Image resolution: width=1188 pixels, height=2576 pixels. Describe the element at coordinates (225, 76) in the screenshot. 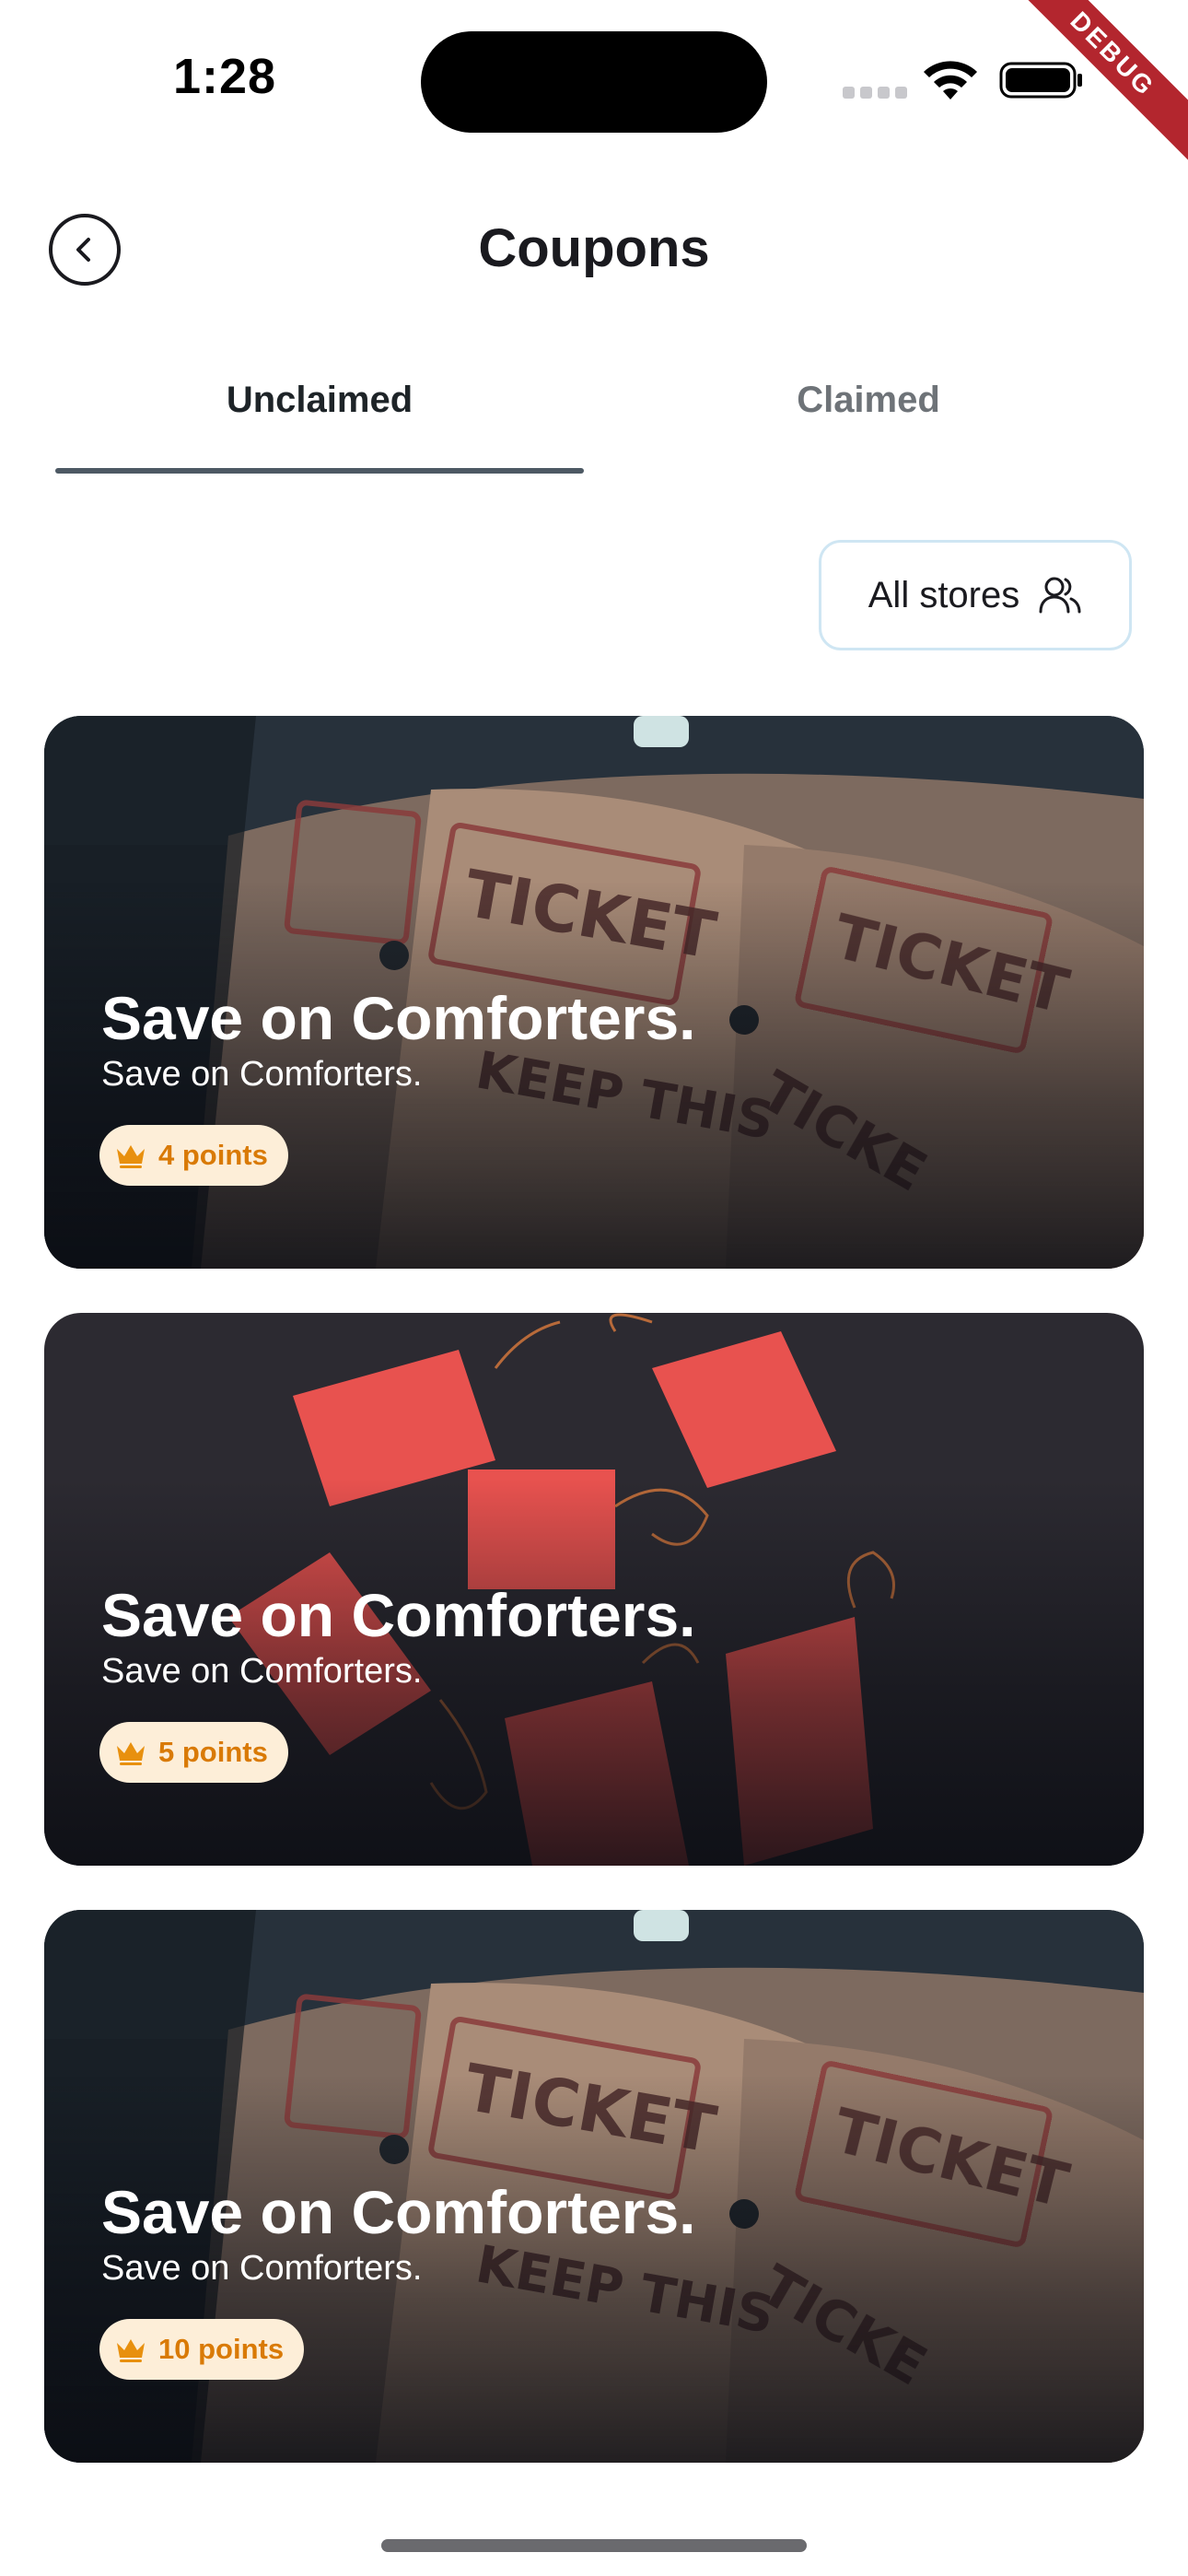

I see `status-time: 1:28` at that location.